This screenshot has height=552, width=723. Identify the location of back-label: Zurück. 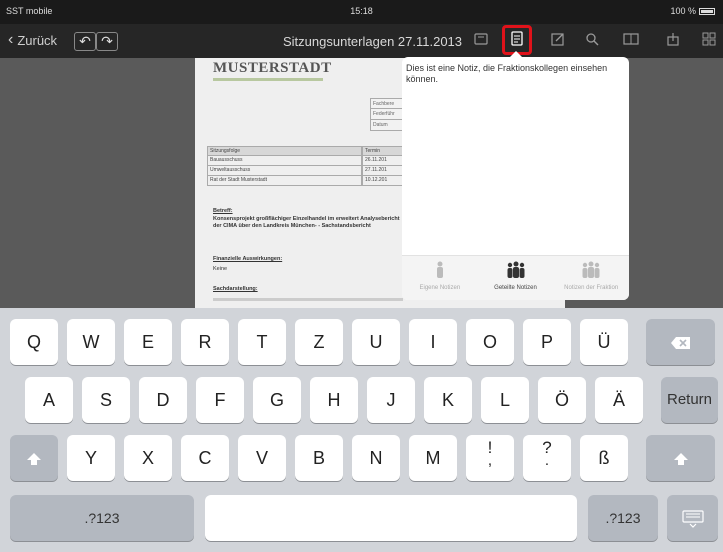
(37, 40).